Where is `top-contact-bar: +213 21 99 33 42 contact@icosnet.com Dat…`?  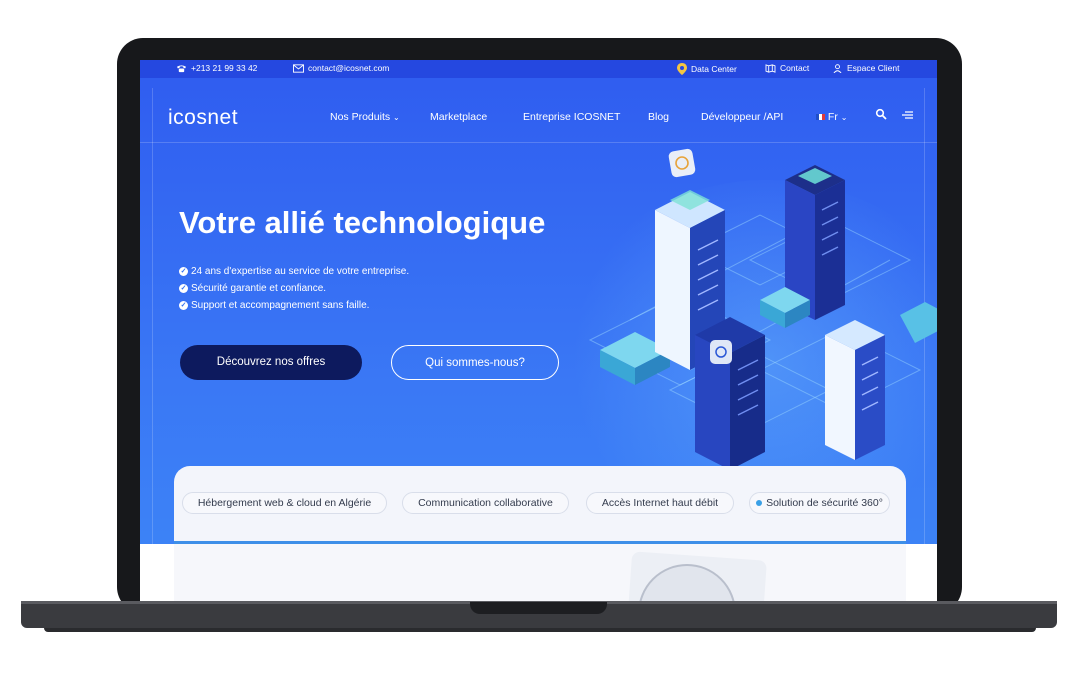 top-contact-bar: +213 21 99 33 42 contact@icosnet.com Dat… is located at coordinates (538, 69).